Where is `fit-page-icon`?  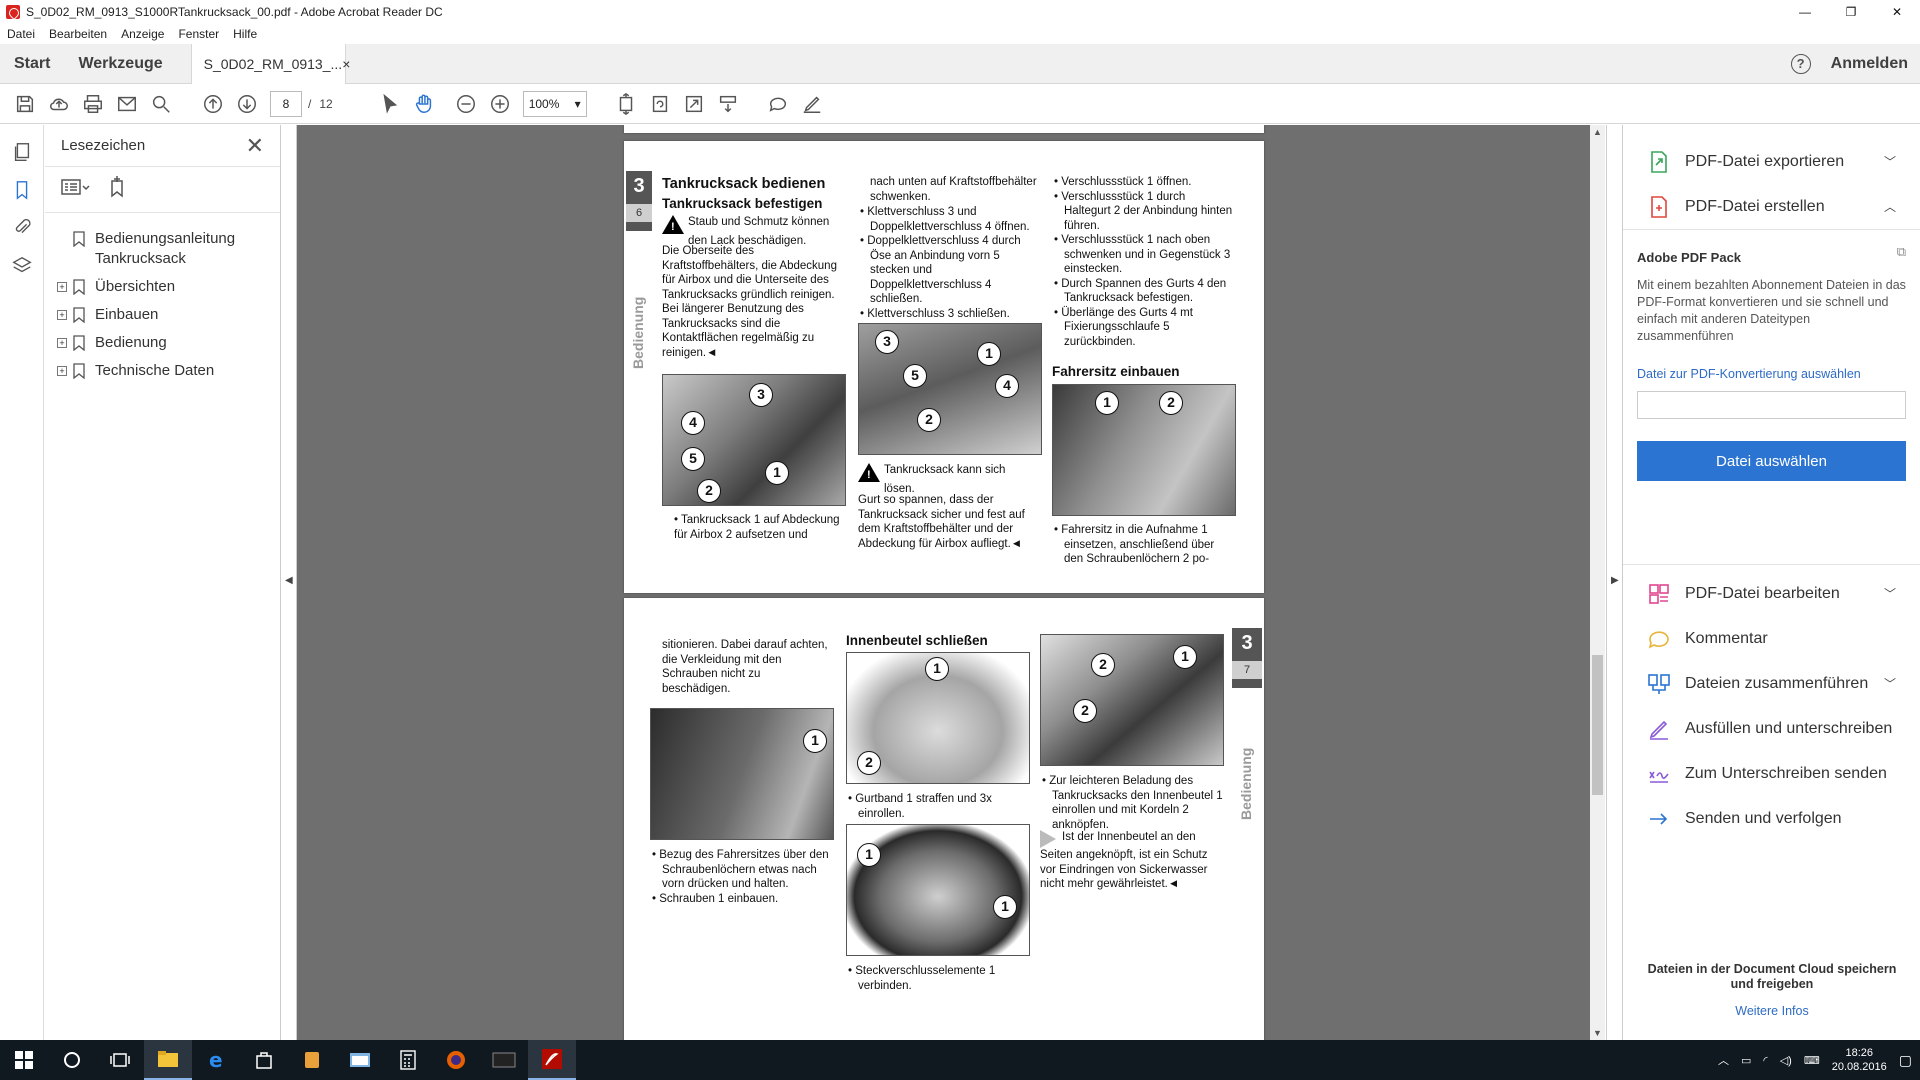 fit-page-icon is located at coordinates (626, 104).